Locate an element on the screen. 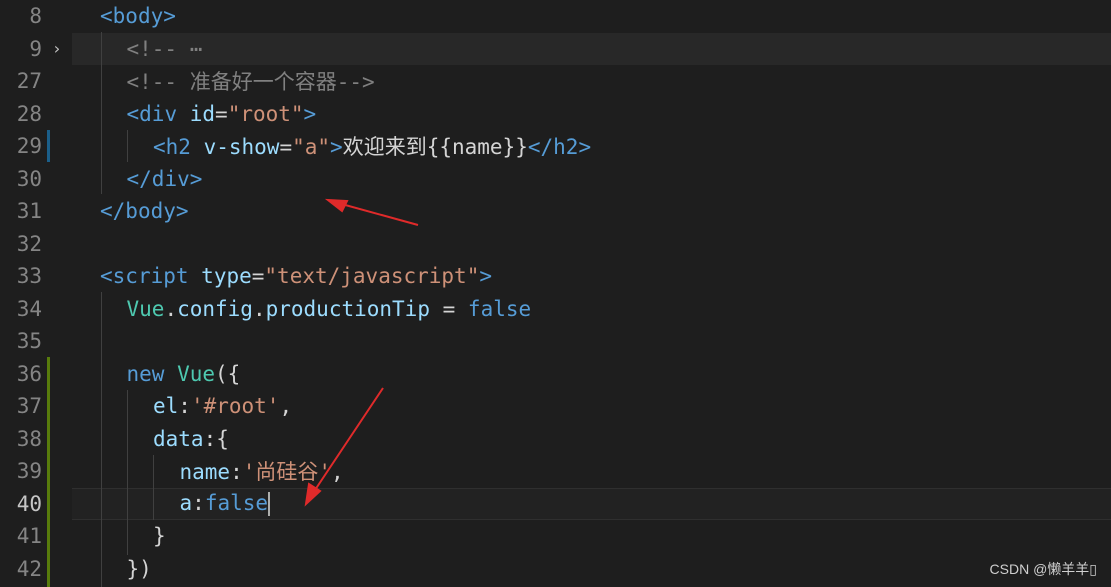 Image resolution: width=1111 pixels, height=587 pixels. code-text: name:'尚硅谷', is located at coordinates (262, 471).